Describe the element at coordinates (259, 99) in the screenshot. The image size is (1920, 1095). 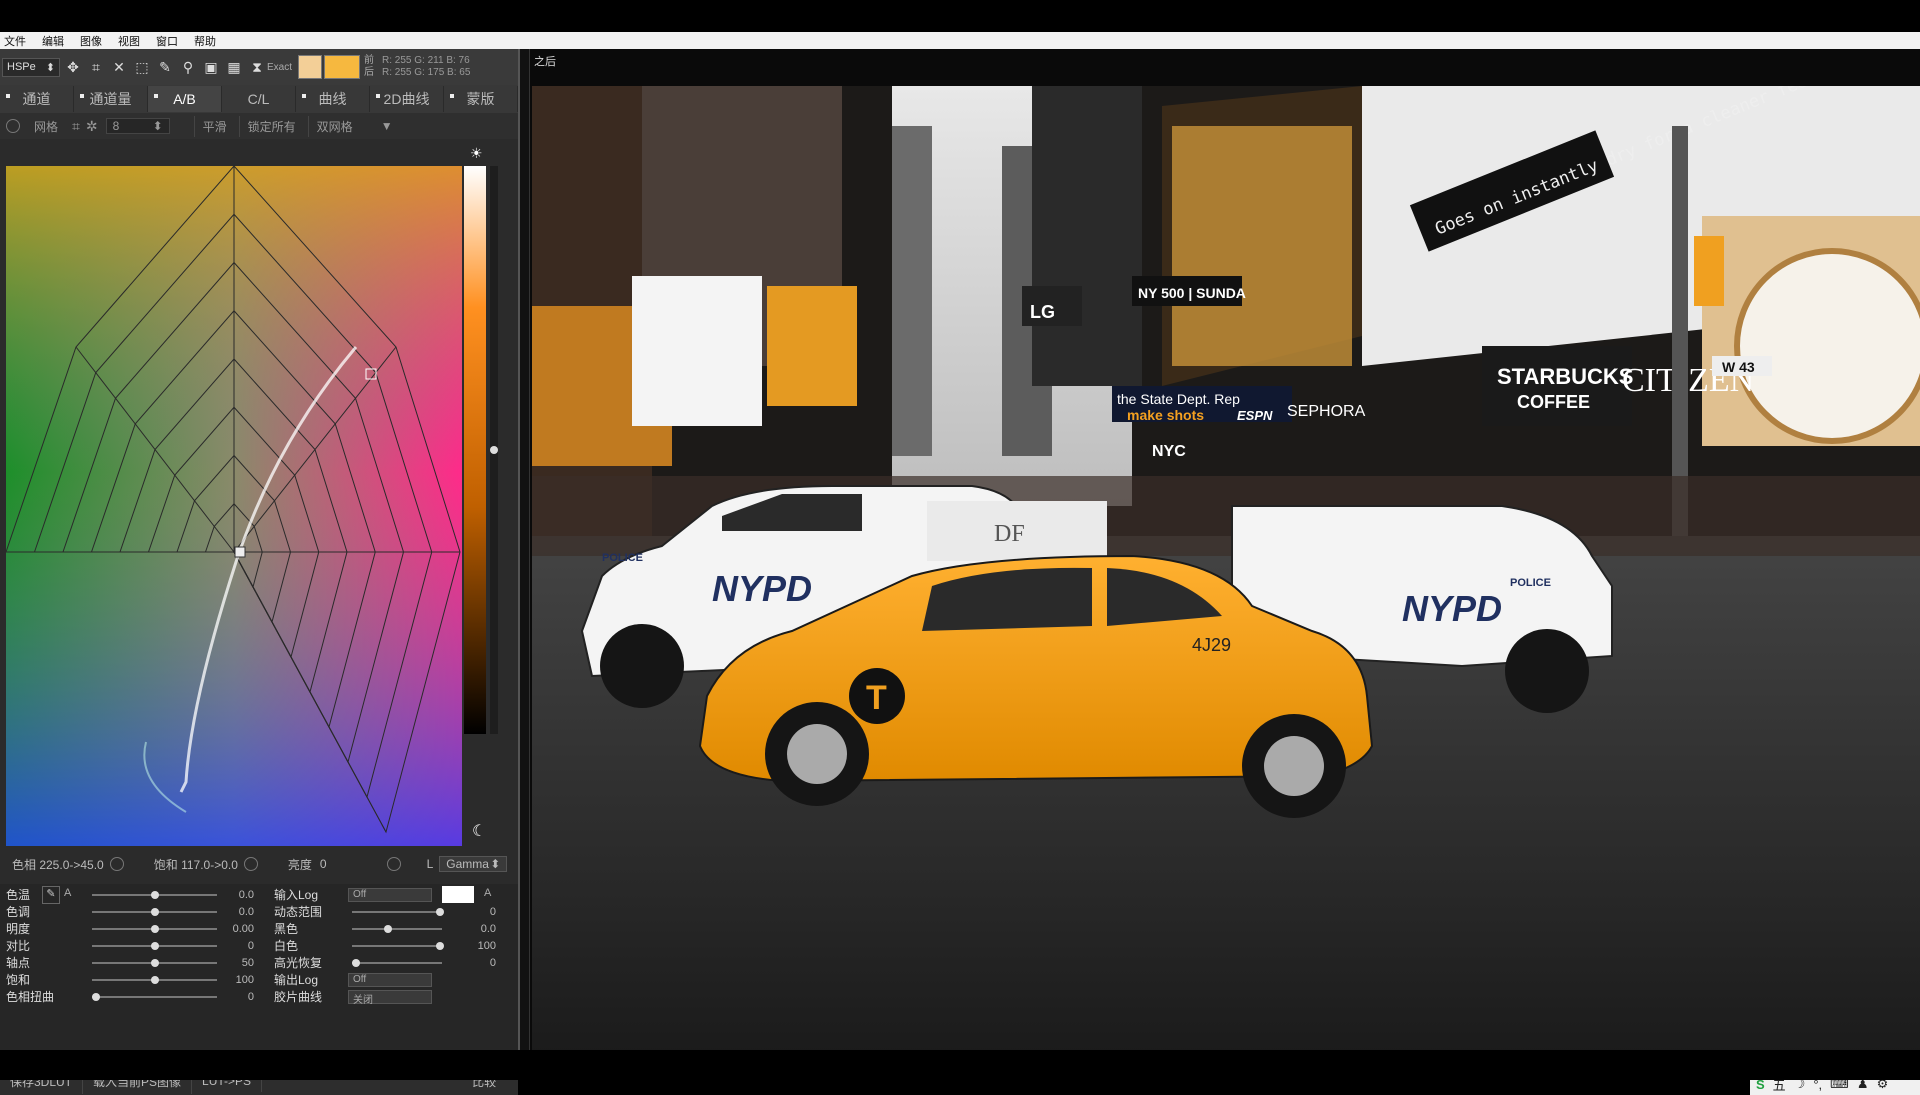
I see `tab-cl: C/L` at that location.